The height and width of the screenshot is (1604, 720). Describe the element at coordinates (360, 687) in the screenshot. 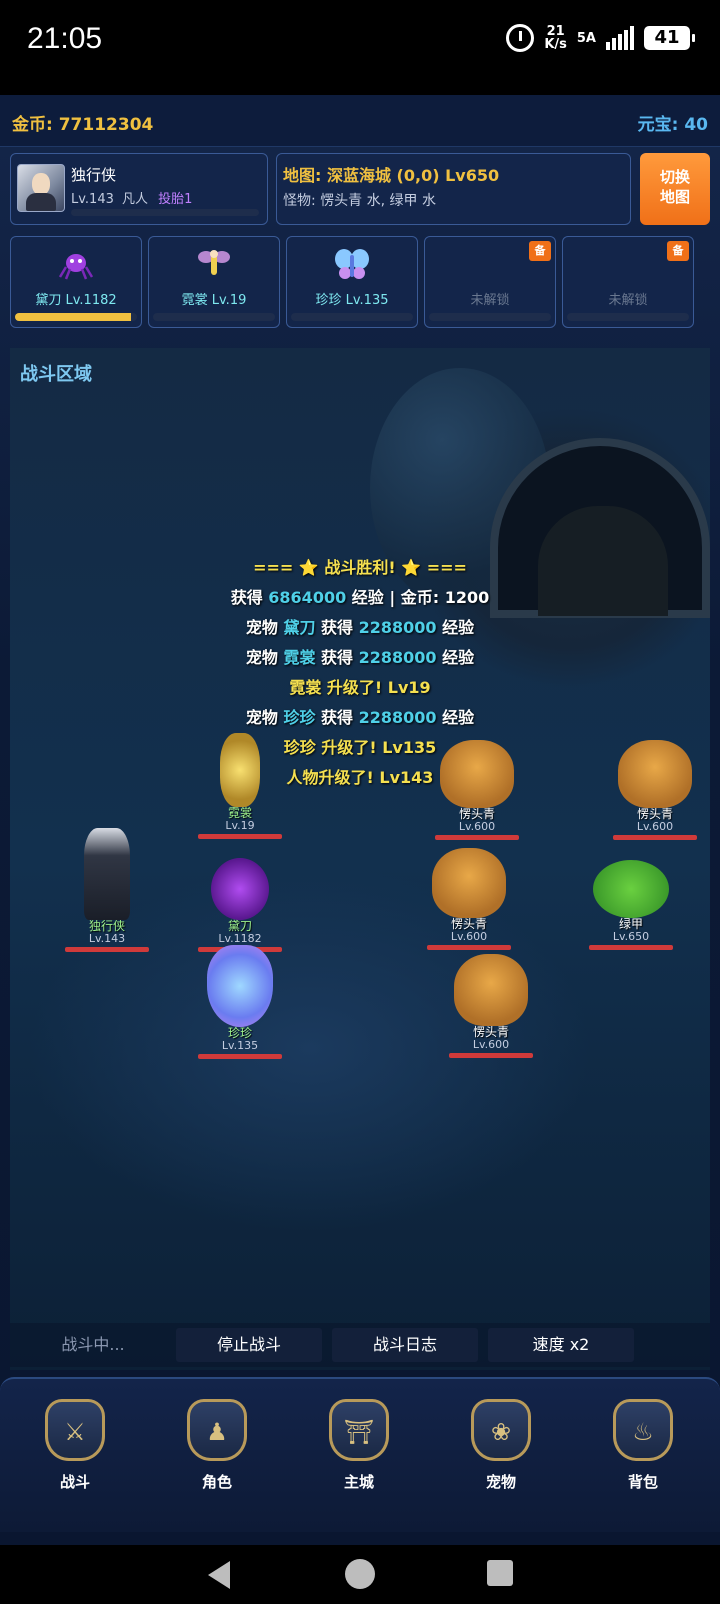

I see `log-levelup-1: 霓裳 升级了! Lv19` at that location.